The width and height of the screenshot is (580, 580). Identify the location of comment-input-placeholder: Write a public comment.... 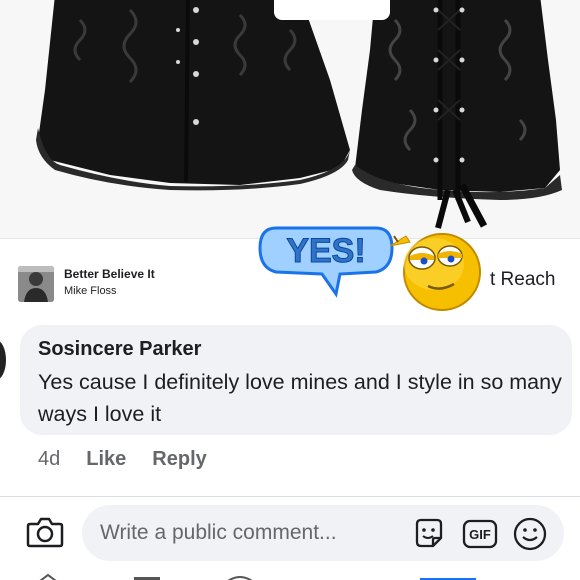
(218, 533).